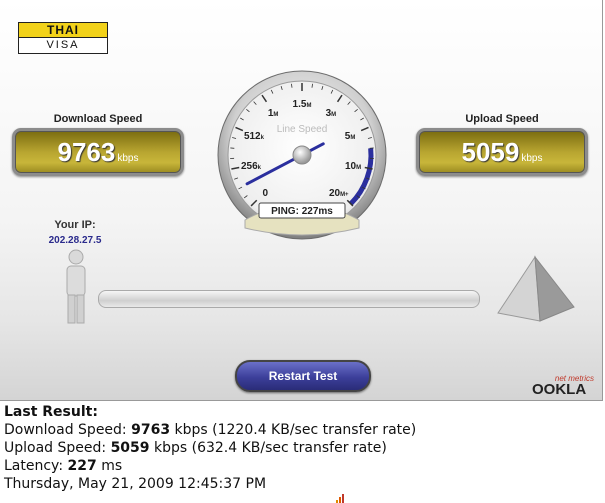 Image resolution: width=605 pixels, height=503 pixels. I want to click on ping-readout: PING: 227ms, so click(302, 211).